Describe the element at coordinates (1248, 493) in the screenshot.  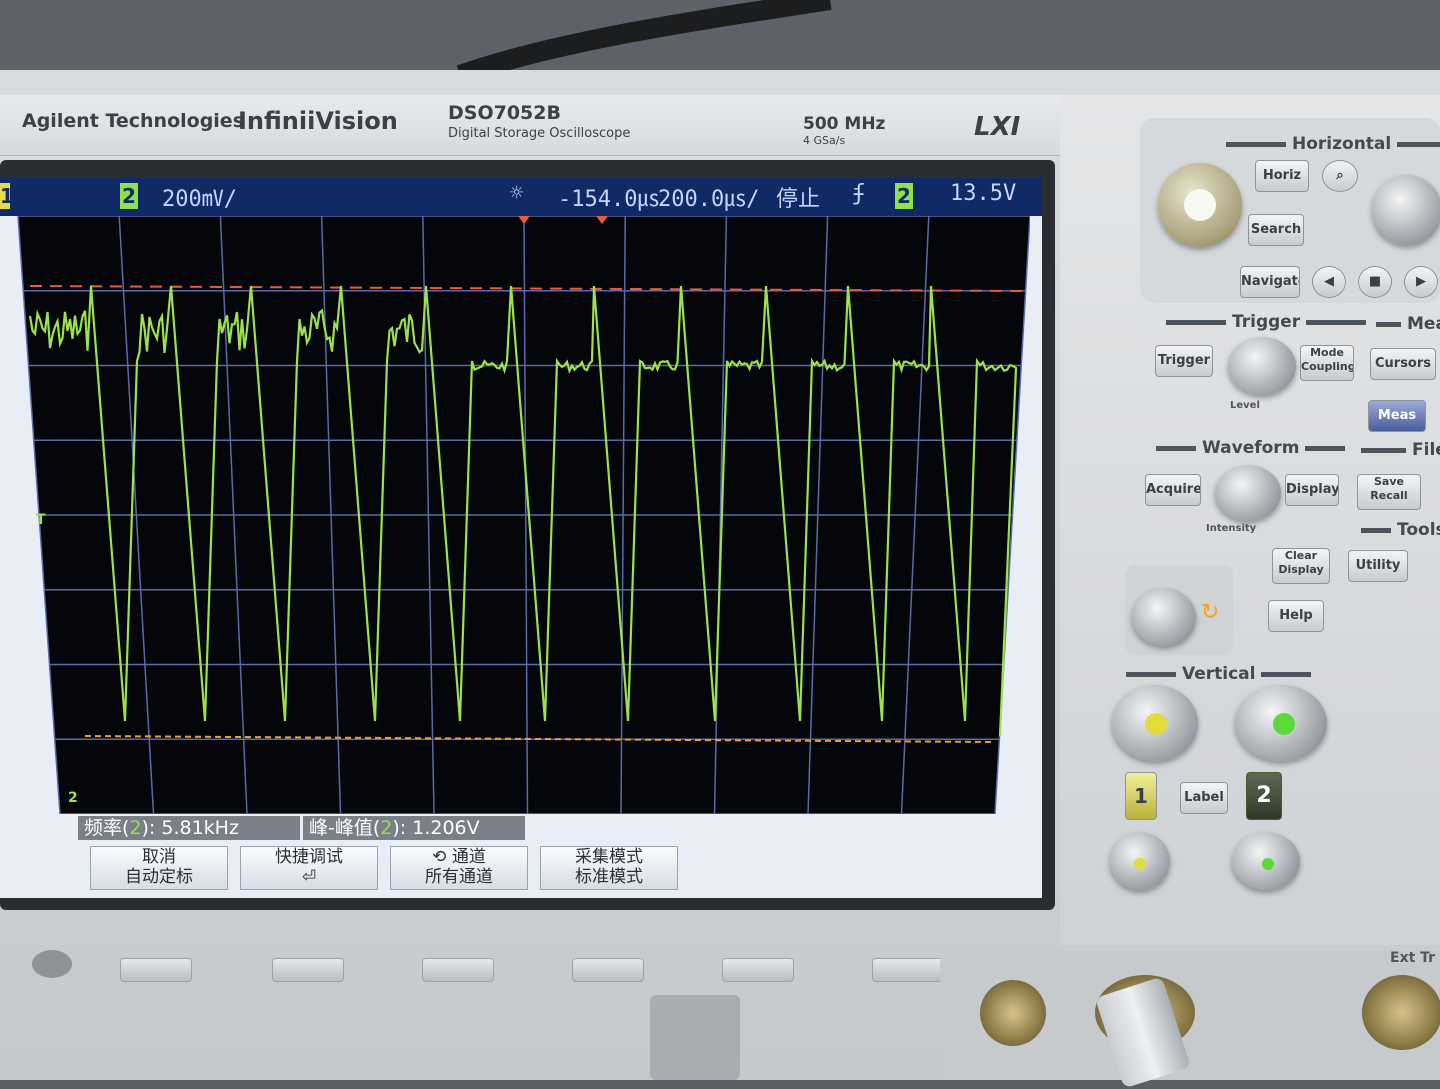
I see `intensity-knob` at that location.